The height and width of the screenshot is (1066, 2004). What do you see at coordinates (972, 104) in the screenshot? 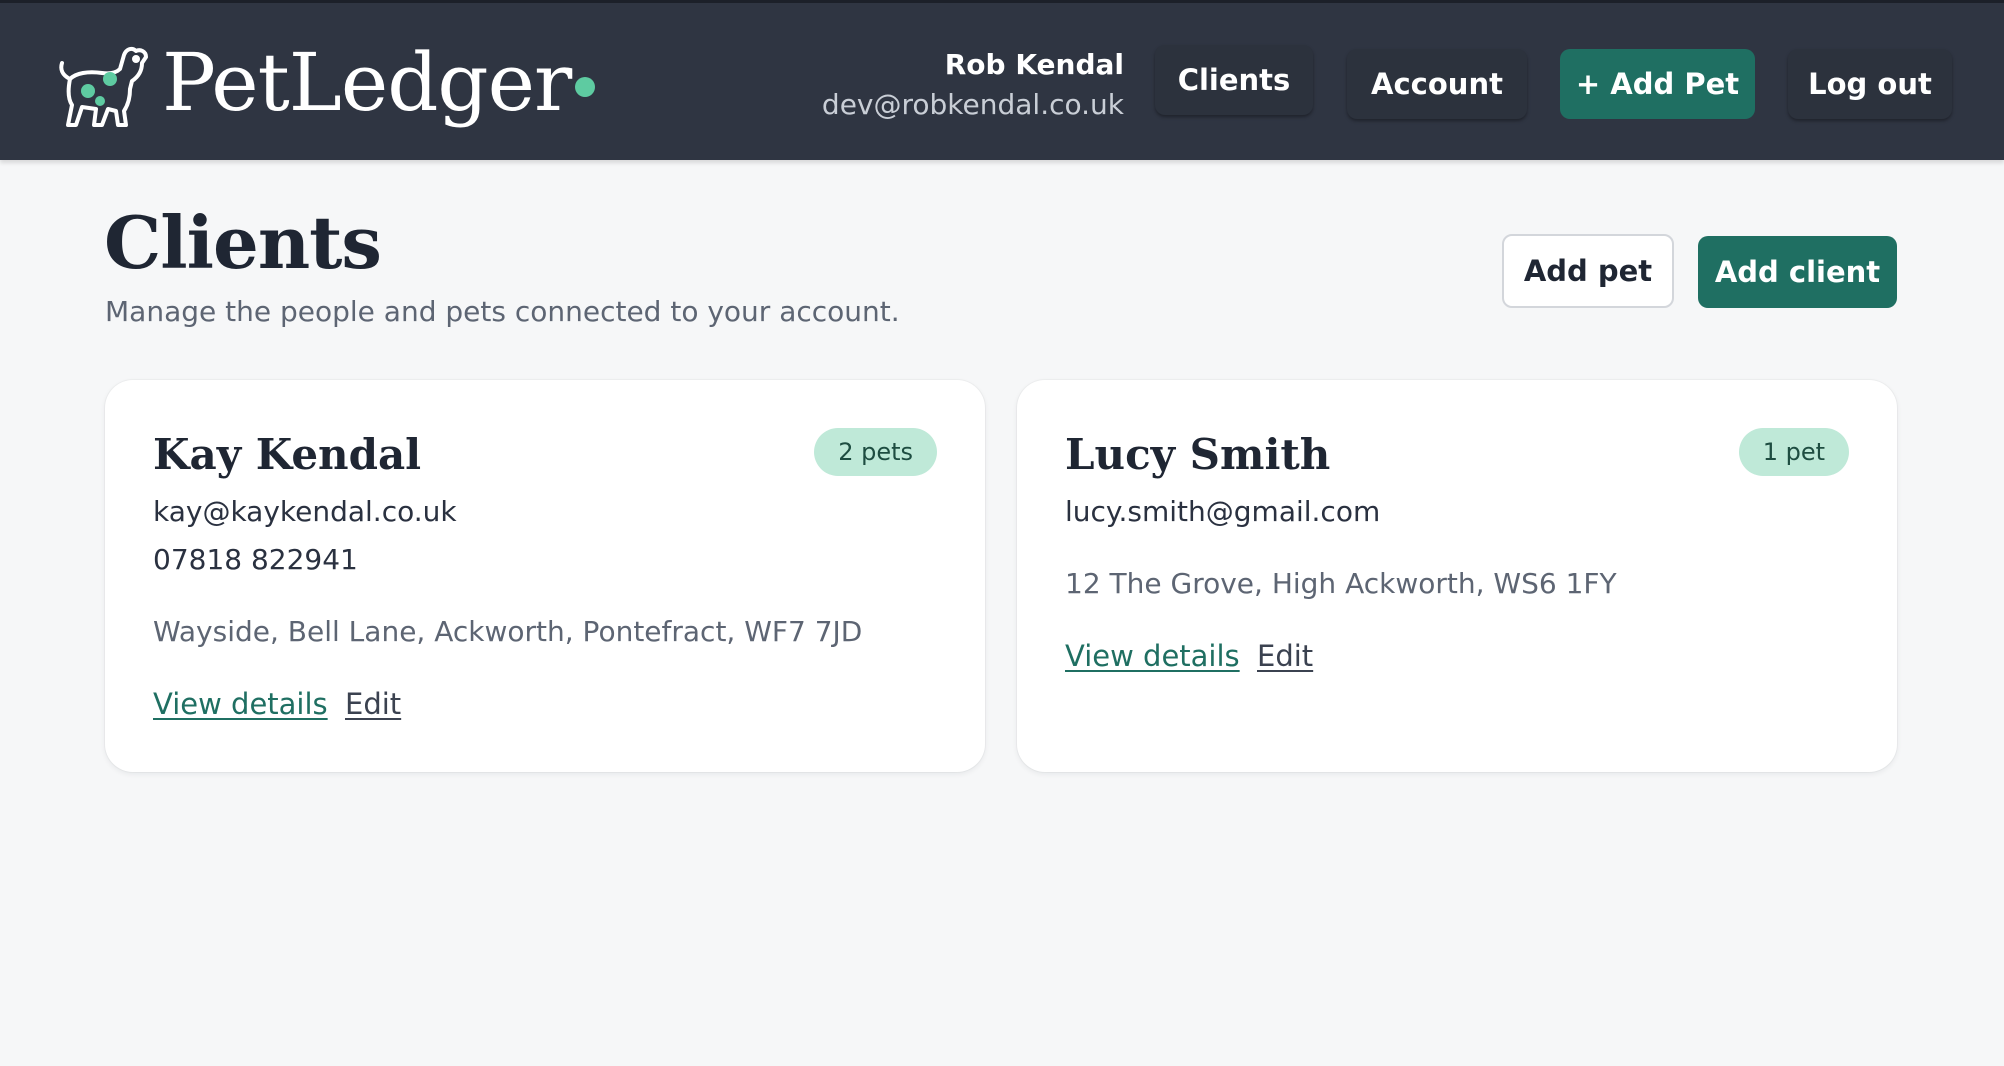
I see `user-email: dev@robkendal.co.uk` at bounding box center [972, 104].